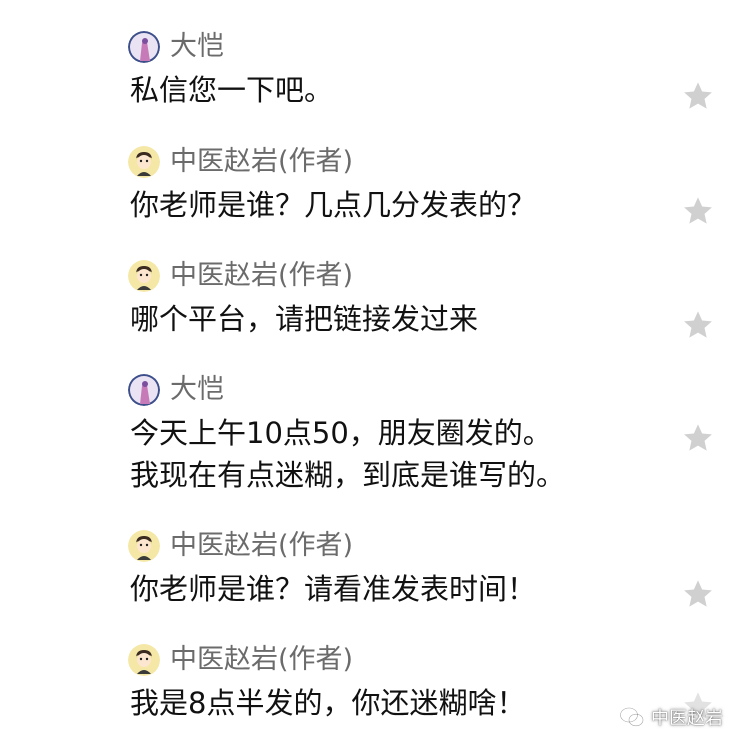 The height and width of the screenshot is (750, 745). What do you see at coordinates (687, 718) in the screenshot?
I see `watermark-text: 中医赵岩` at bounding box center [687, 718].